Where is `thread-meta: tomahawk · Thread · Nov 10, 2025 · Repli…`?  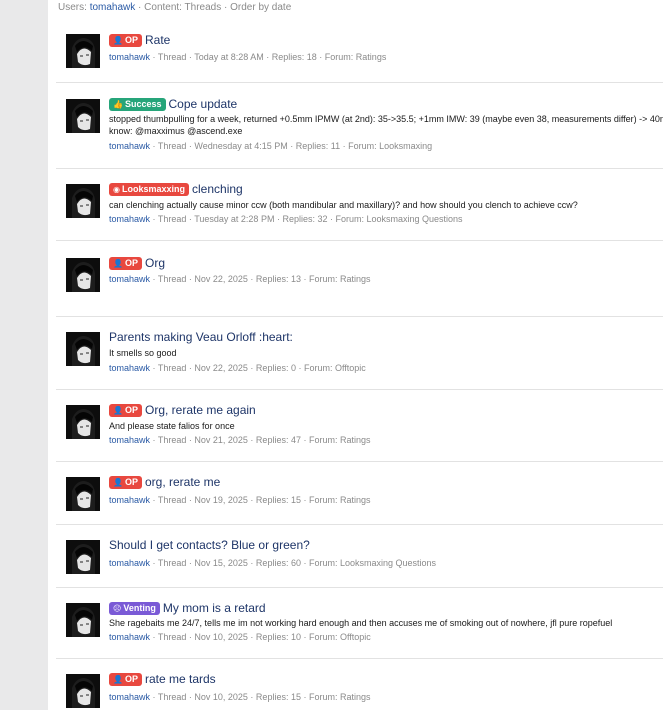 thread-meta: tomahawk · Thread · Nov 10, 2025 · Repli… is located at coordinates (239, 697).